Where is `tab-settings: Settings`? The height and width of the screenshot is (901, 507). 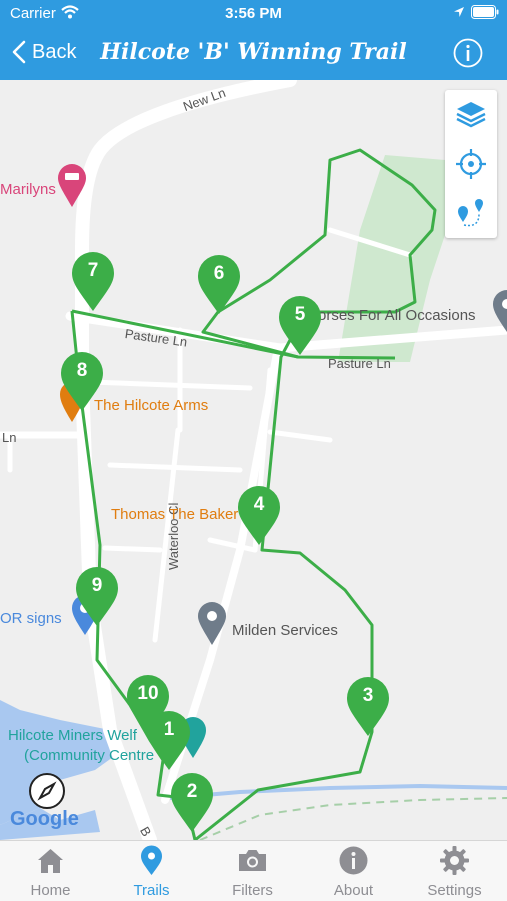 tab-settings: Settings is located at coordinates (454, 871).